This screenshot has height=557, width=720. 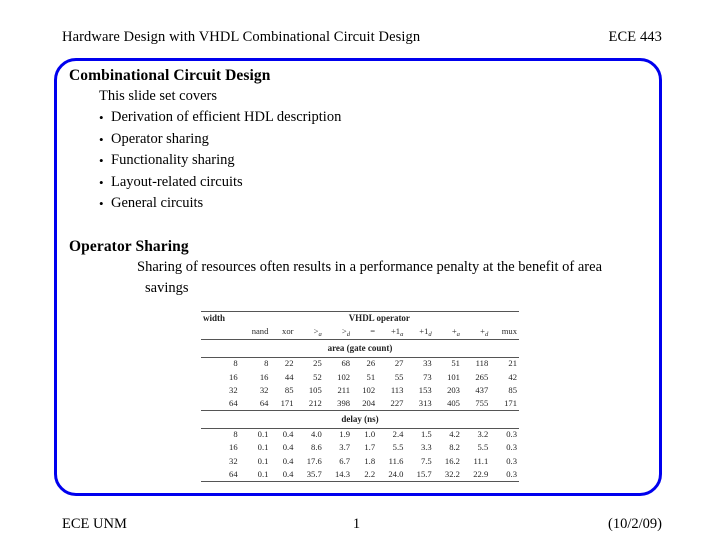 I want to click on column-header-xor: xor, so click(x=283, y=333).